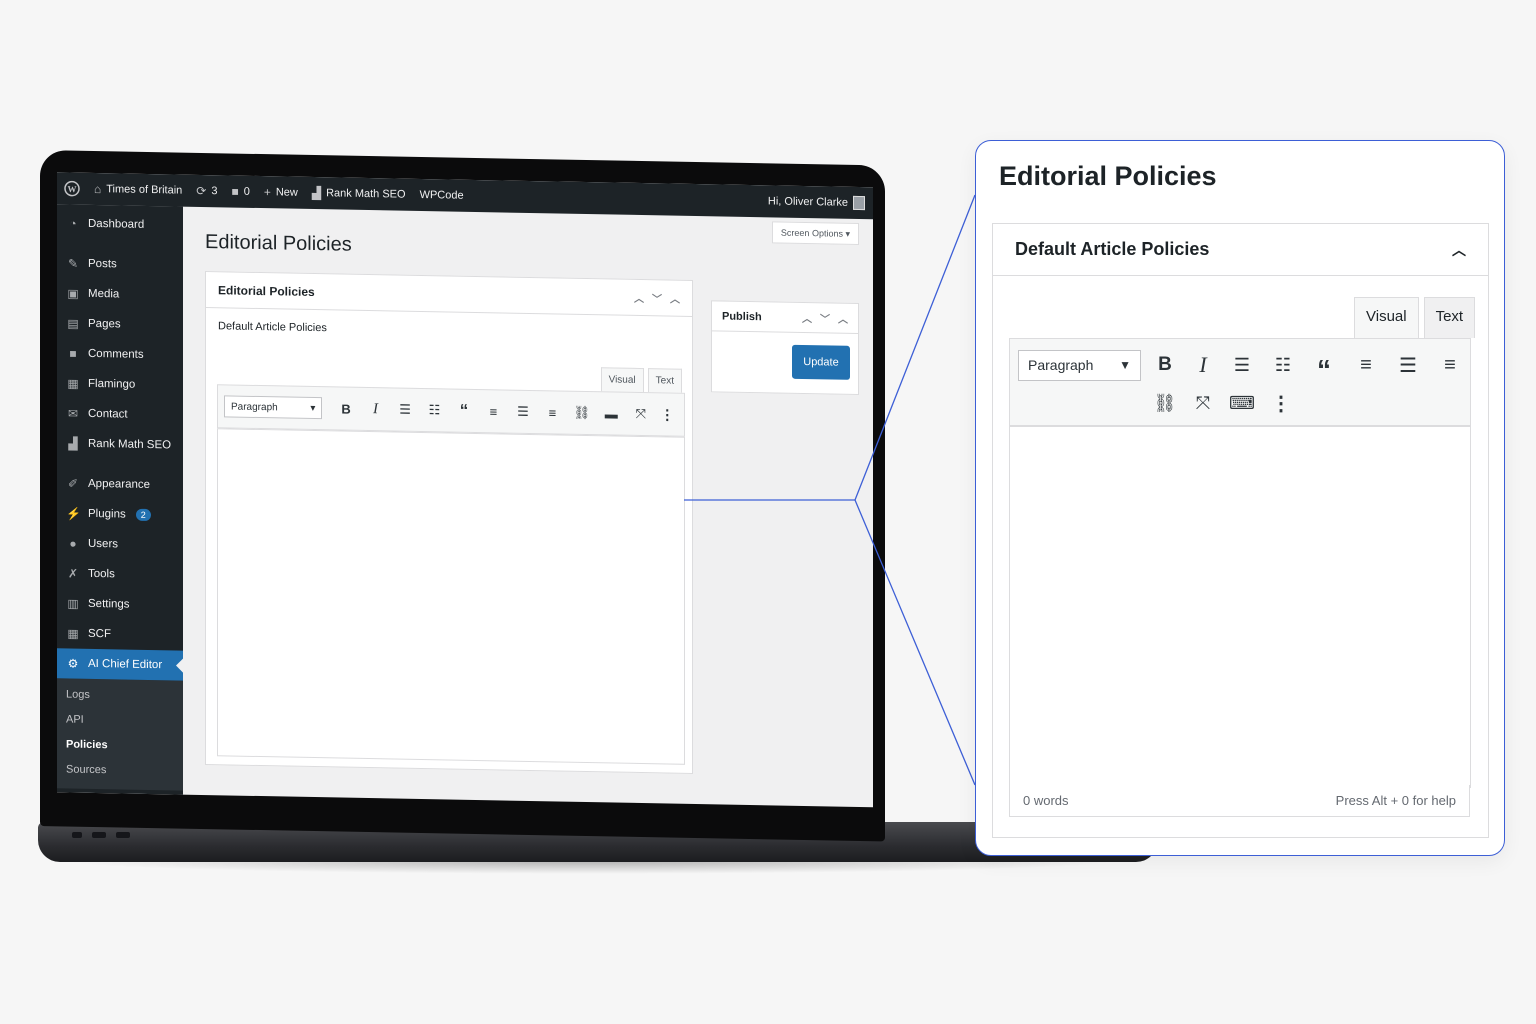  I want to click on callout-title: Editorial Policies, so click(1108, 176).